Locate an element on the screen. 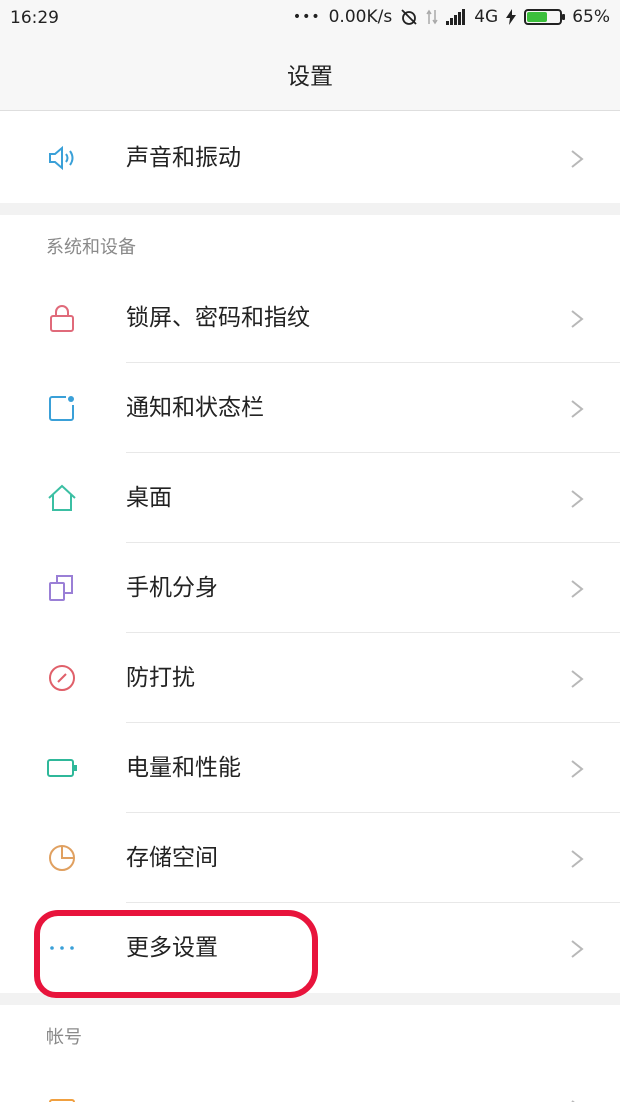  settings-item-label: 声音和振动 is located at coordinates (183, 158).